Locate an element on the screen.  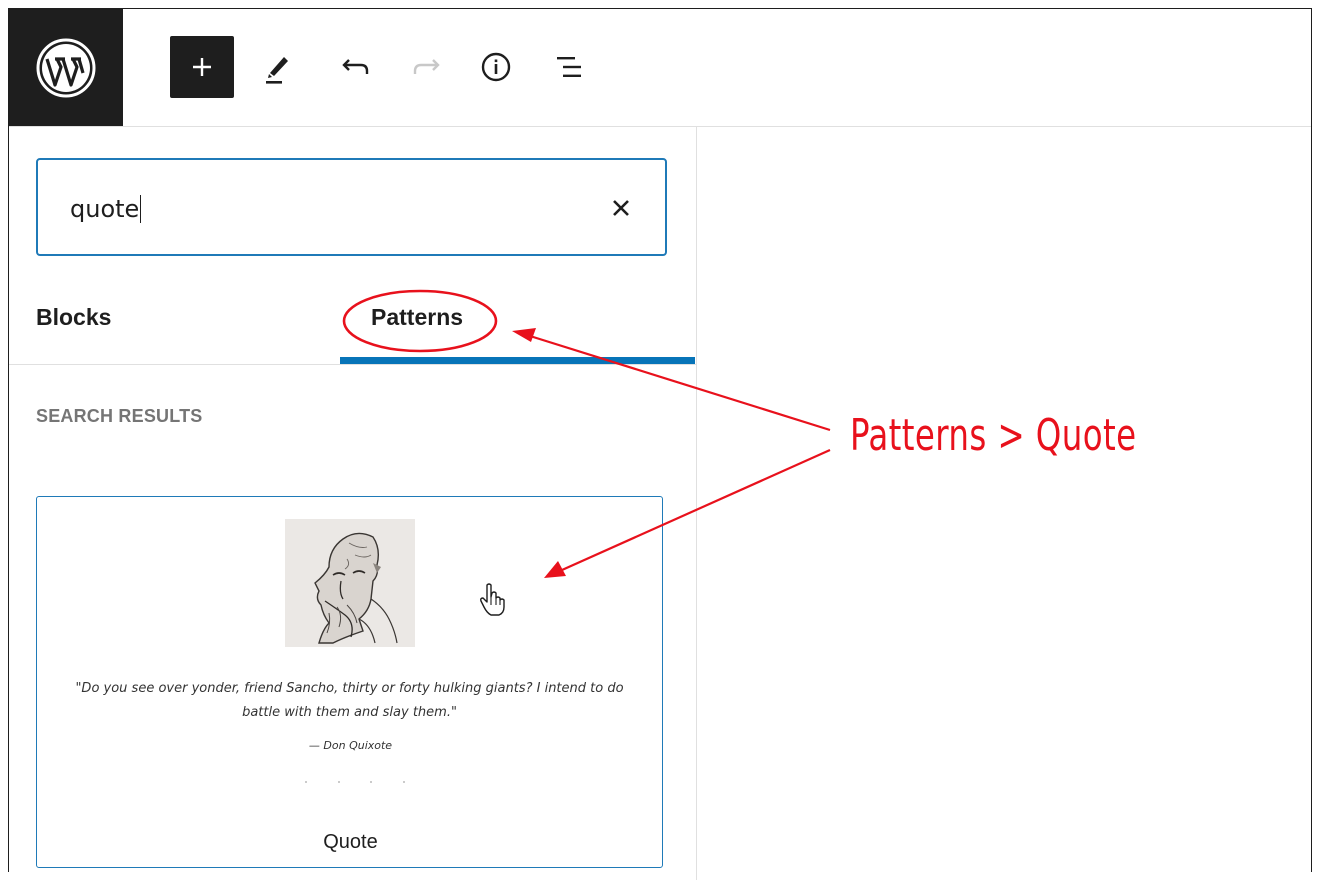
separator-dots is located at coordinates (355, 783).